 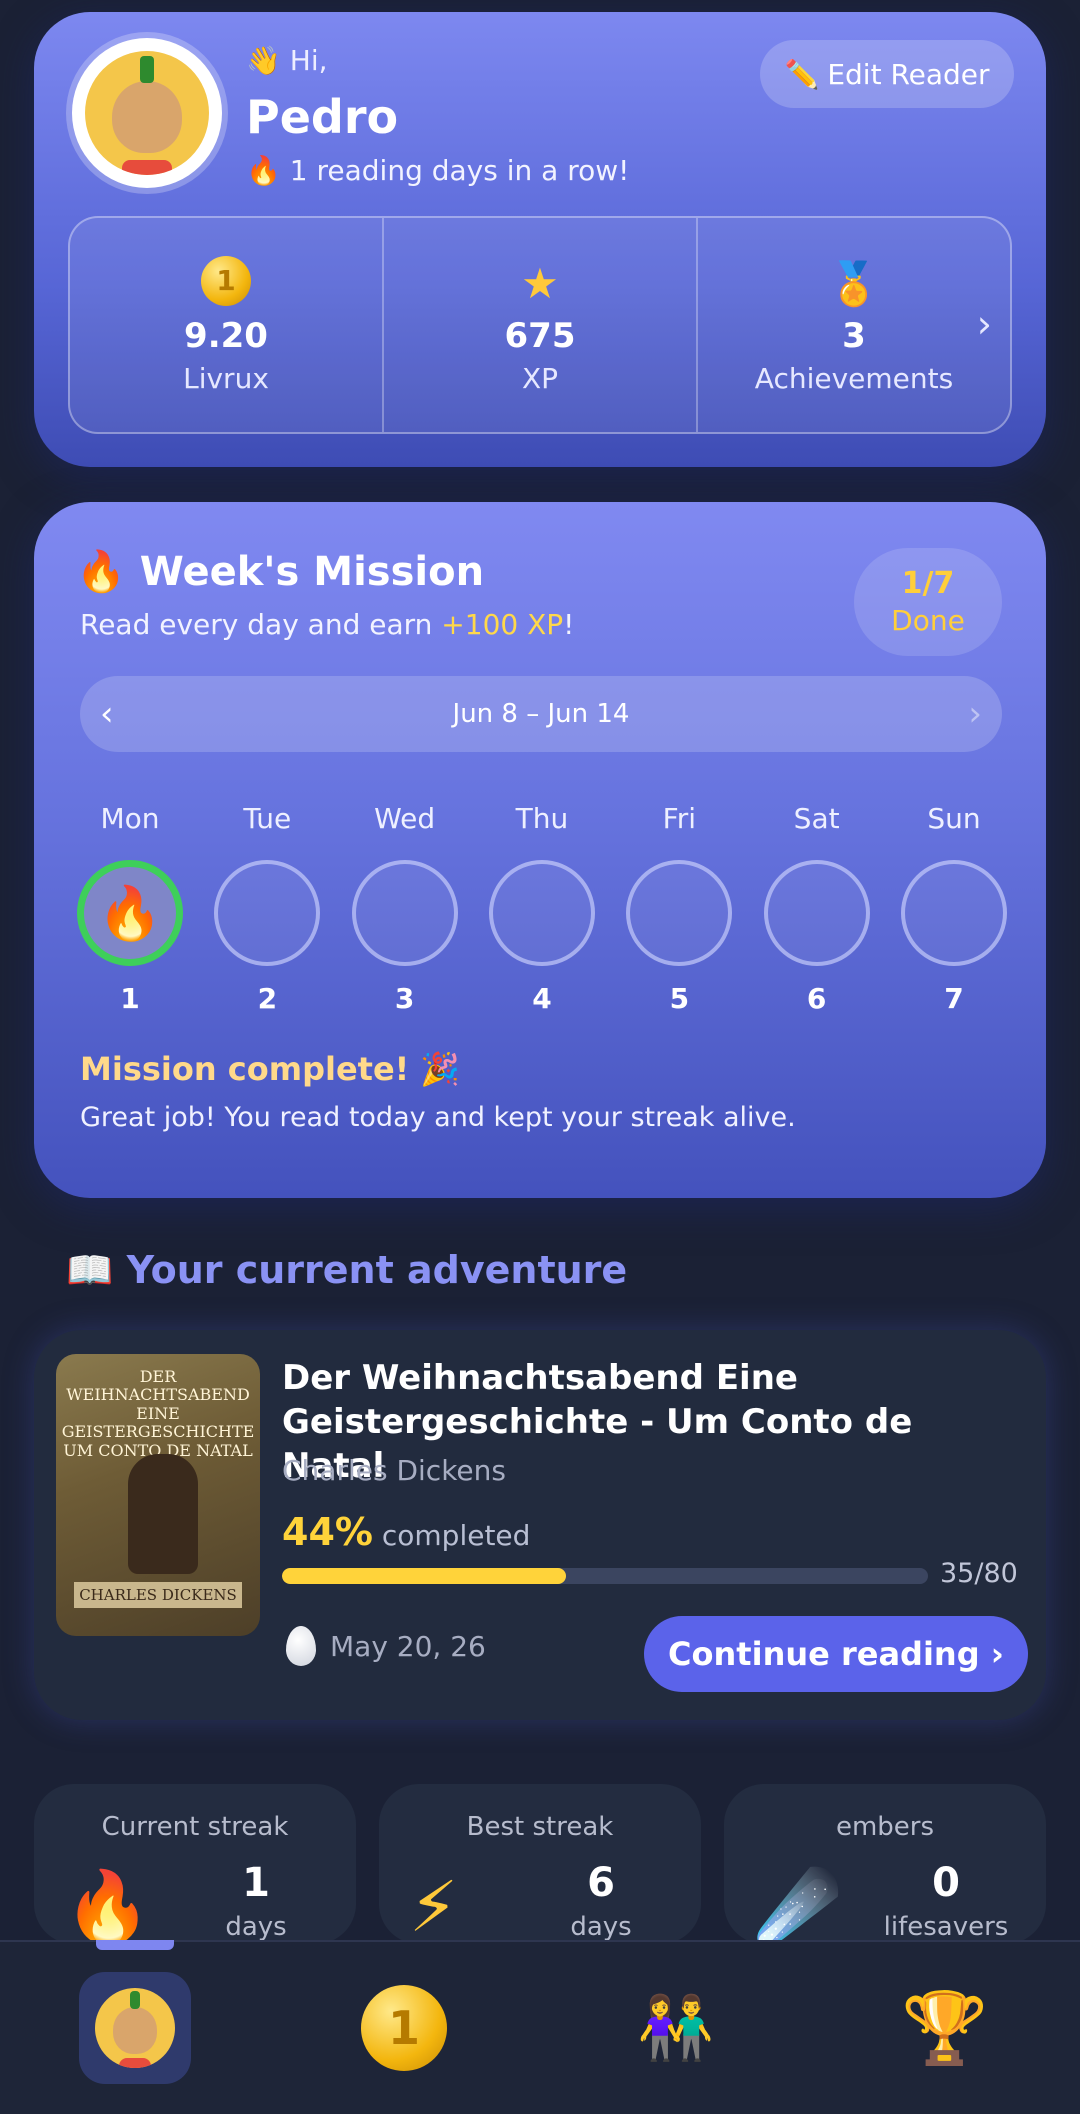 I want to click on lightning-icon: ⚡, so click(x=434, y=1905).